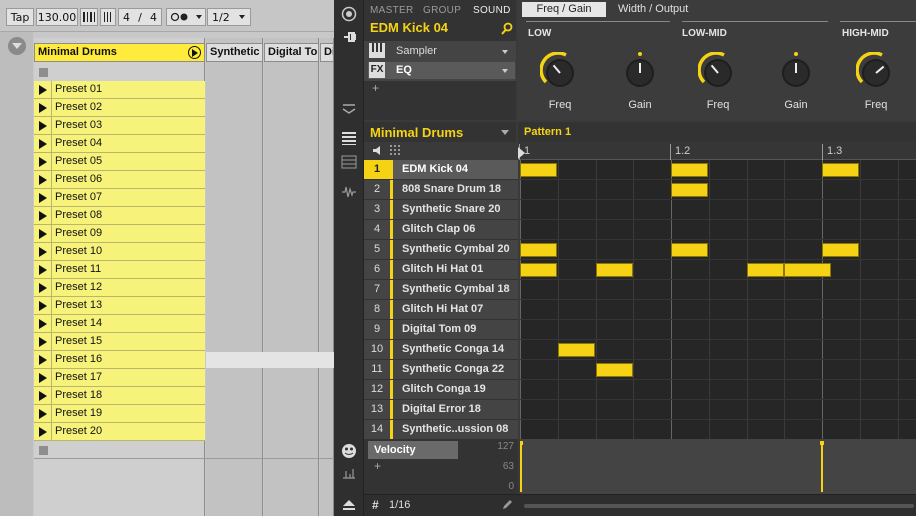  What do you see at coordinates (119, 360) in the screenshot?
I see `preset-slot: Preset 16` at bounding box center [119, 360].